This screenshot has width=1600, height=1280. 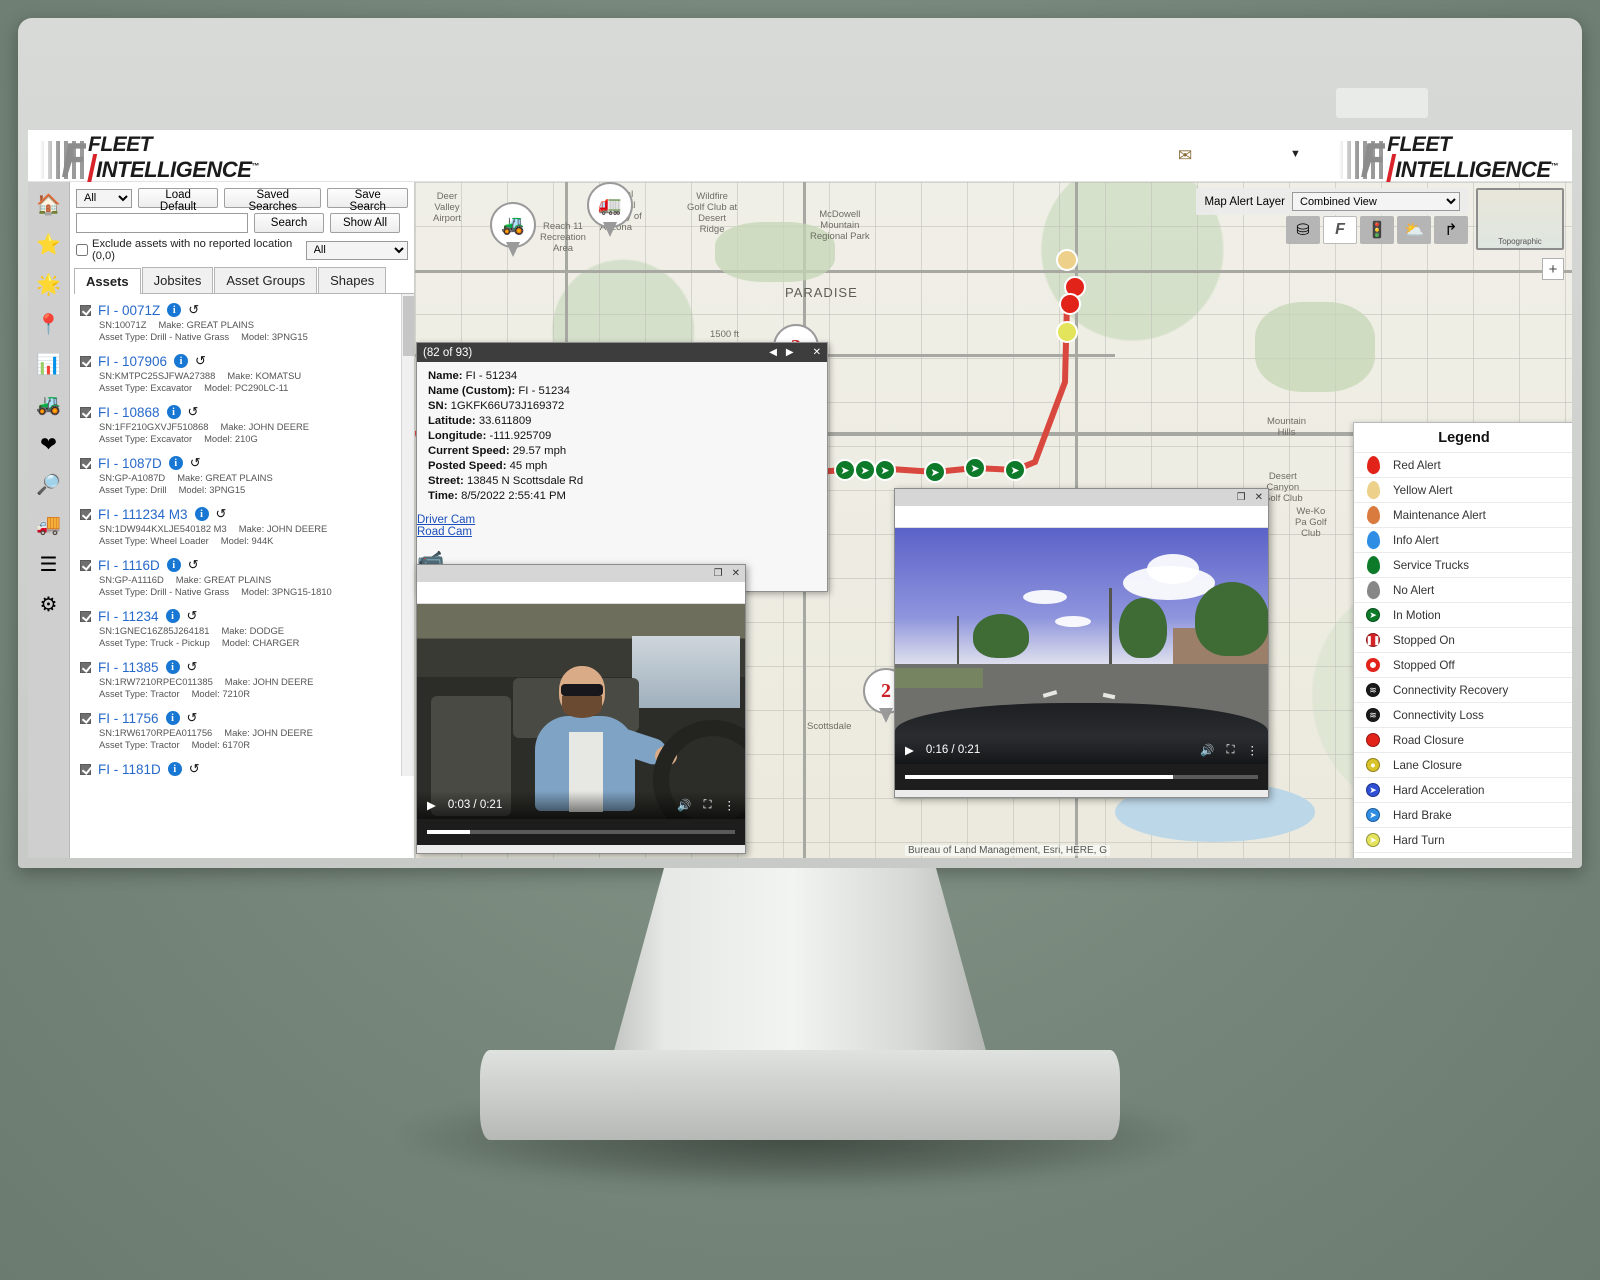 I want to click on exclude-no-location-checkbox, so click(x=82, y=250).